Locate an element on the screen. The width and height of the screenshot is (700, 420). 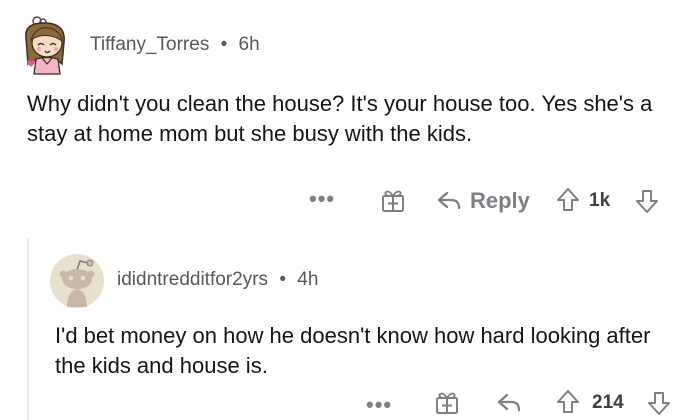
comment-meta: Tiffany_Torres • 6h is located at coordinates (175, 45).